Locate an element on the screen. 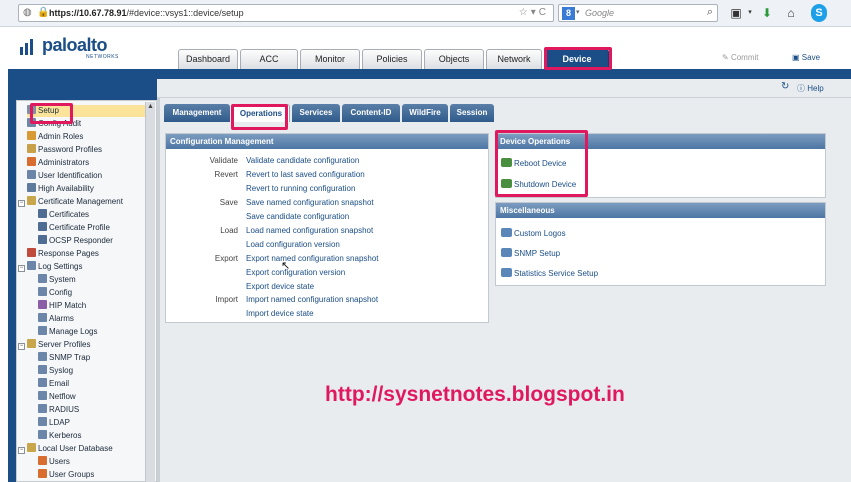 This screenshot has width=851, height=482. help-icon: ⓘ is located at coordinates (801, 88).